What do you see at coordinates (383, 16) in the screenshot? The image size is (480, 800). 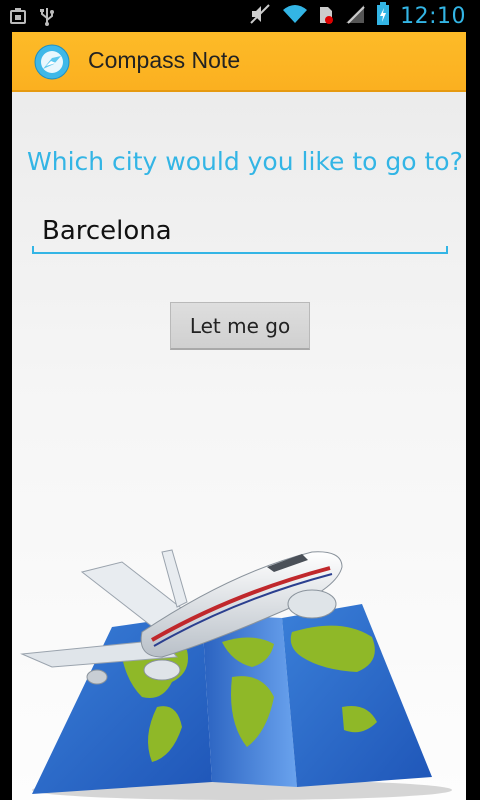 I see `battery-charging-icon` at bounding box center [383, 16].